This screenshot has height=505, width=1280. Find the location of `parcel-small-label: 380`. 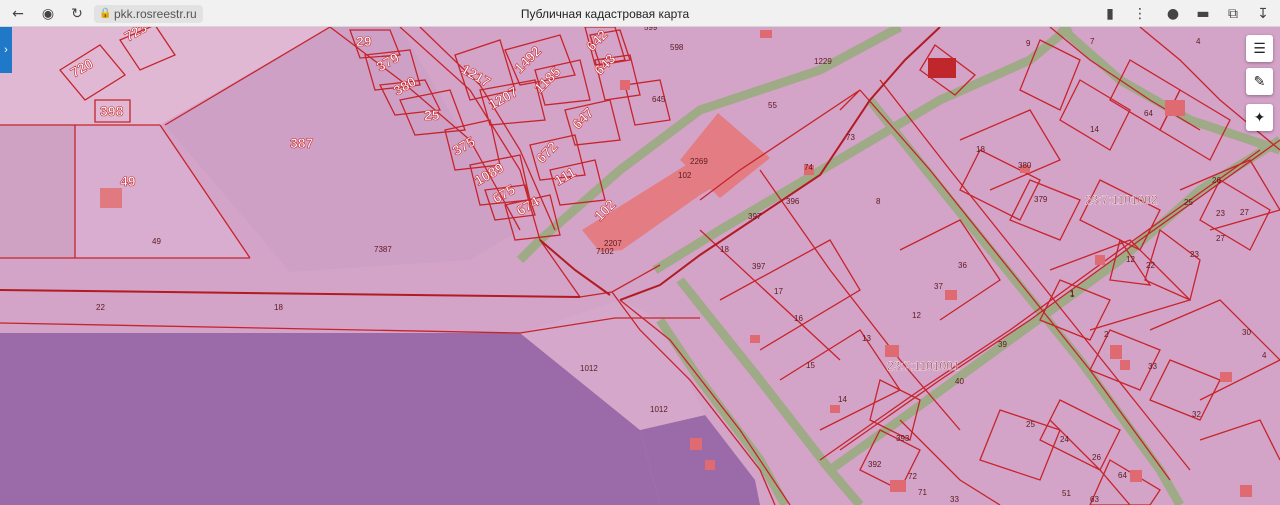

parcel-small-label: 380 is located at coordinates (1025, 165).